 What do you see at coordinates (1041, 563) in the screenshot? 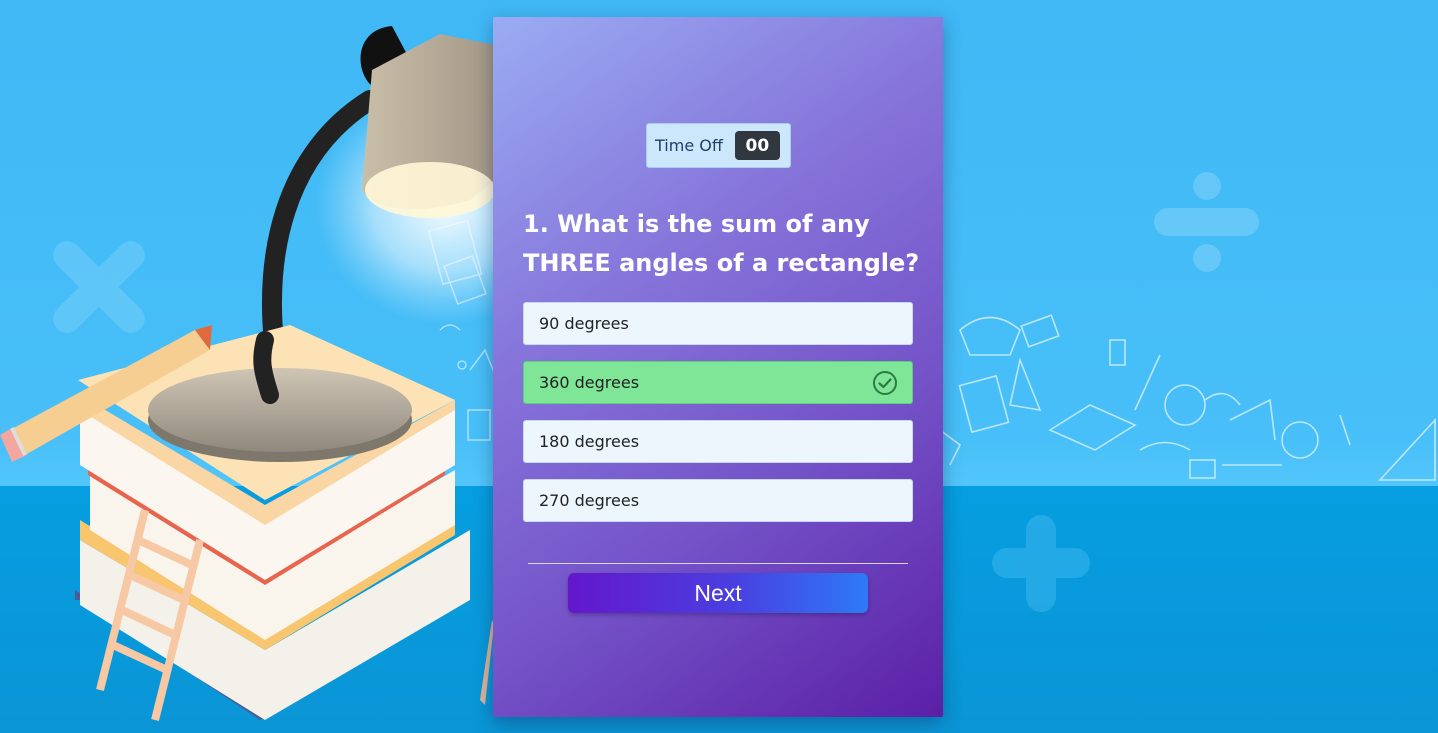
I see `plus-symbol-icon` at bounding box center [1041, 563].